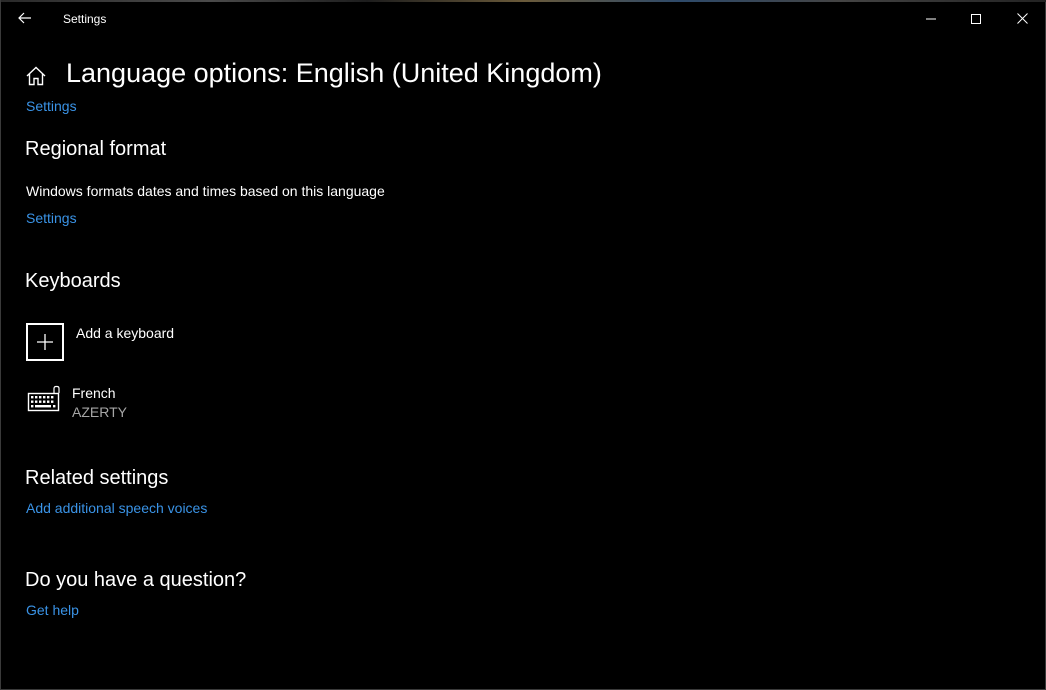  I want to click on keyboards-heading: Keyboards, so click(73, 281).